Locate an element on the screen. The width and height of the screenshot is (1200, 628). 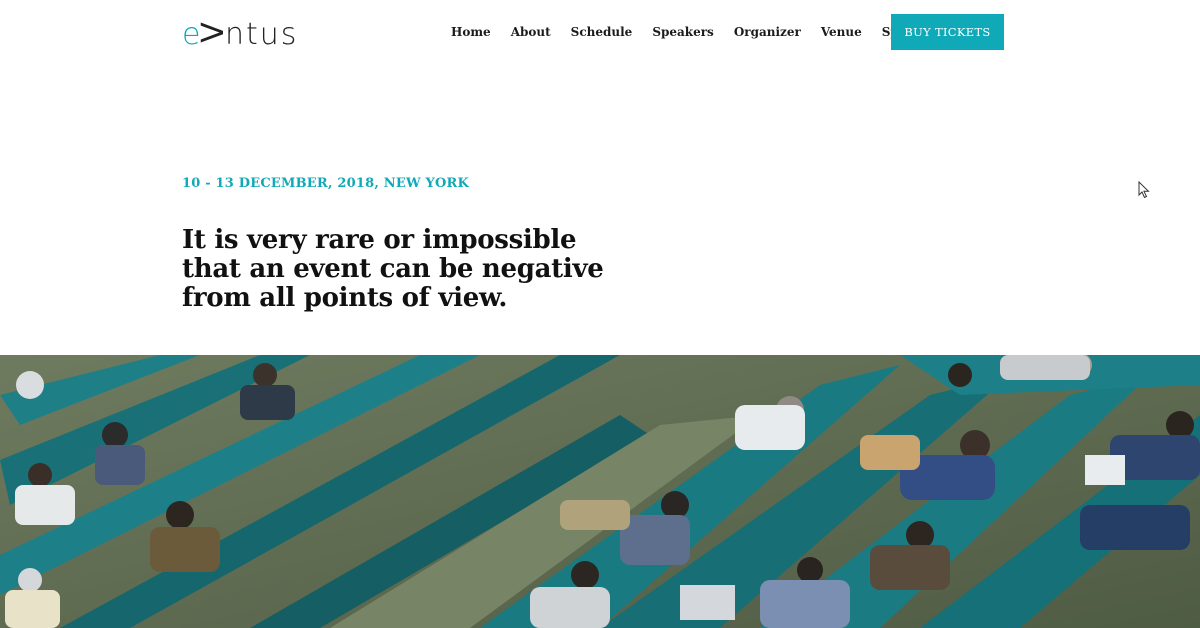
nav-item-organizer: Organizer is located at coordinates (767, 32).